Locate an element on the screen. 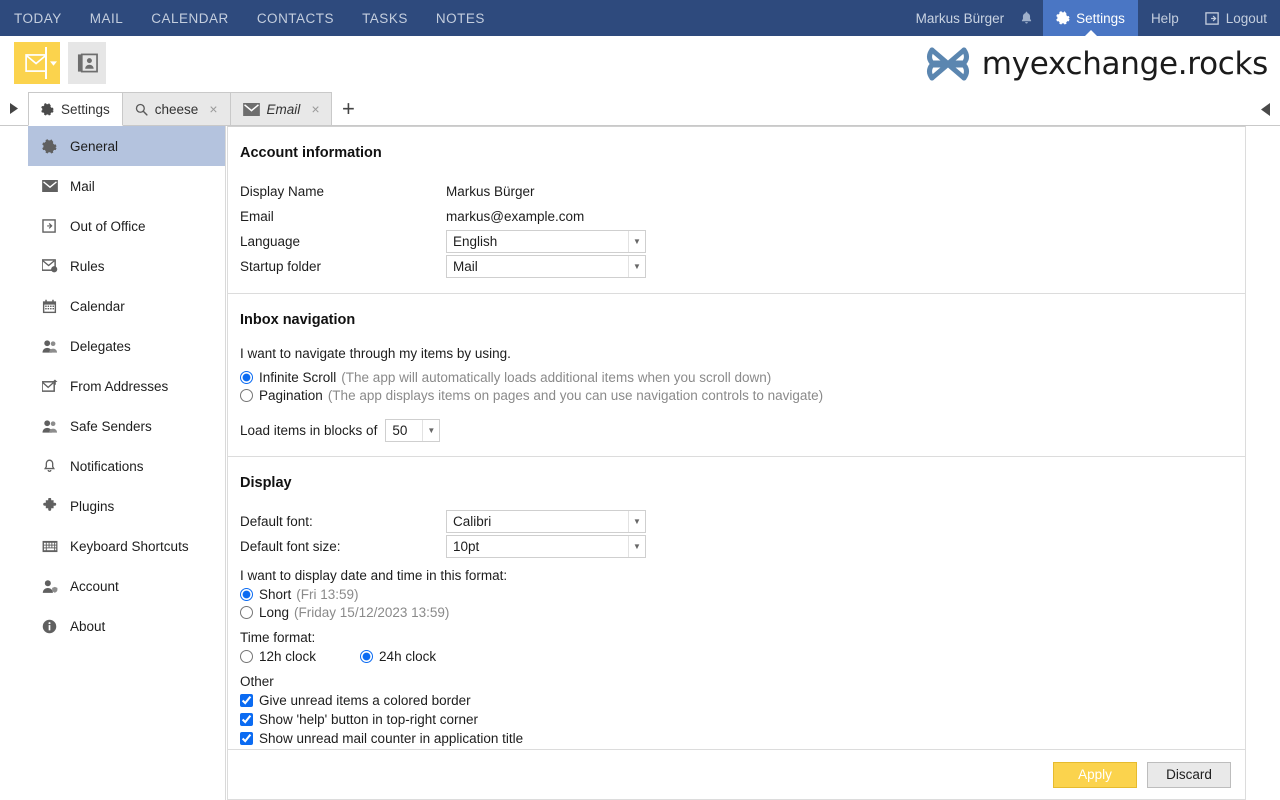  help-button-option: Show 'help' button in top-right corner is located at coordinates (742, 719).